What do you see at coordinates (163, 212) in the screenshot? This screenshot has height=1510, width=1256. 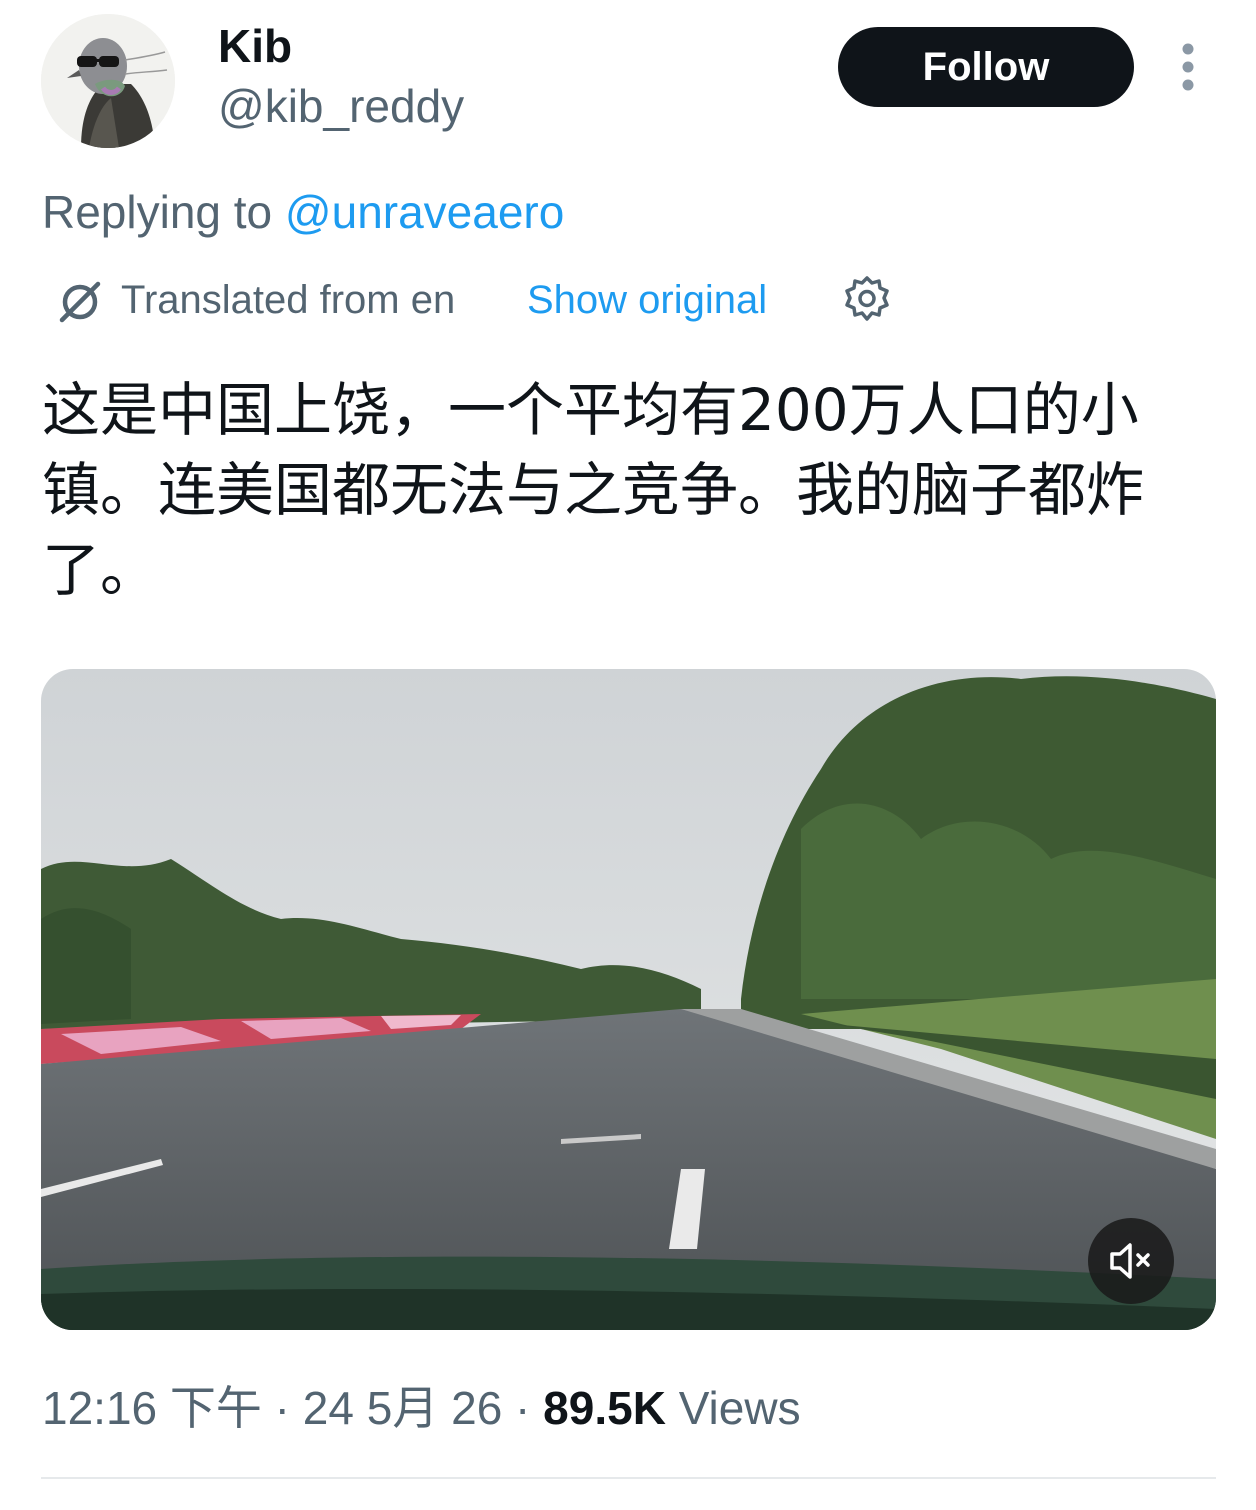 I see `reply-prefix: Replying to` at bounding box center [163, 212].